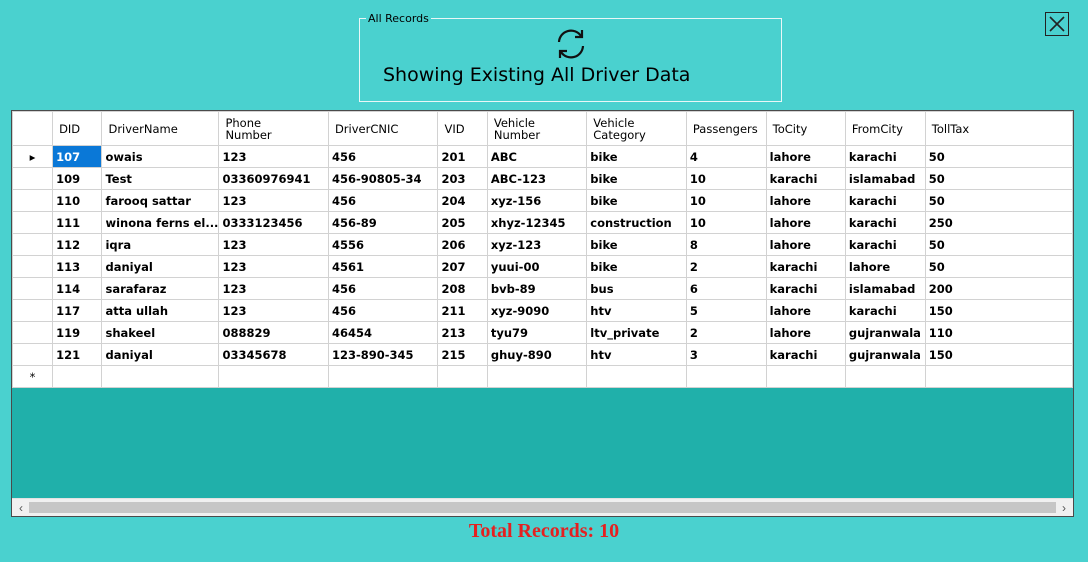 Image resolution: width=1088 pixels, height=562 pixels. I want to click on table-cell: 213, so click(462, 332).